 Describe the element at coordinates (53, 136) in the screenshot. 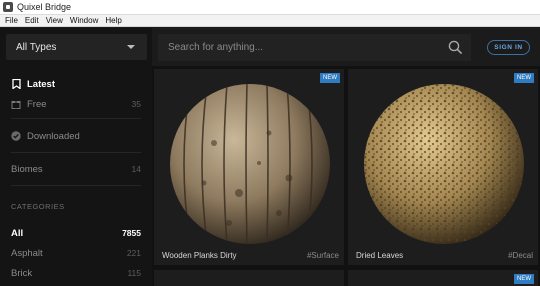

I see `sidebar-item-label: Downloaded` at that location.